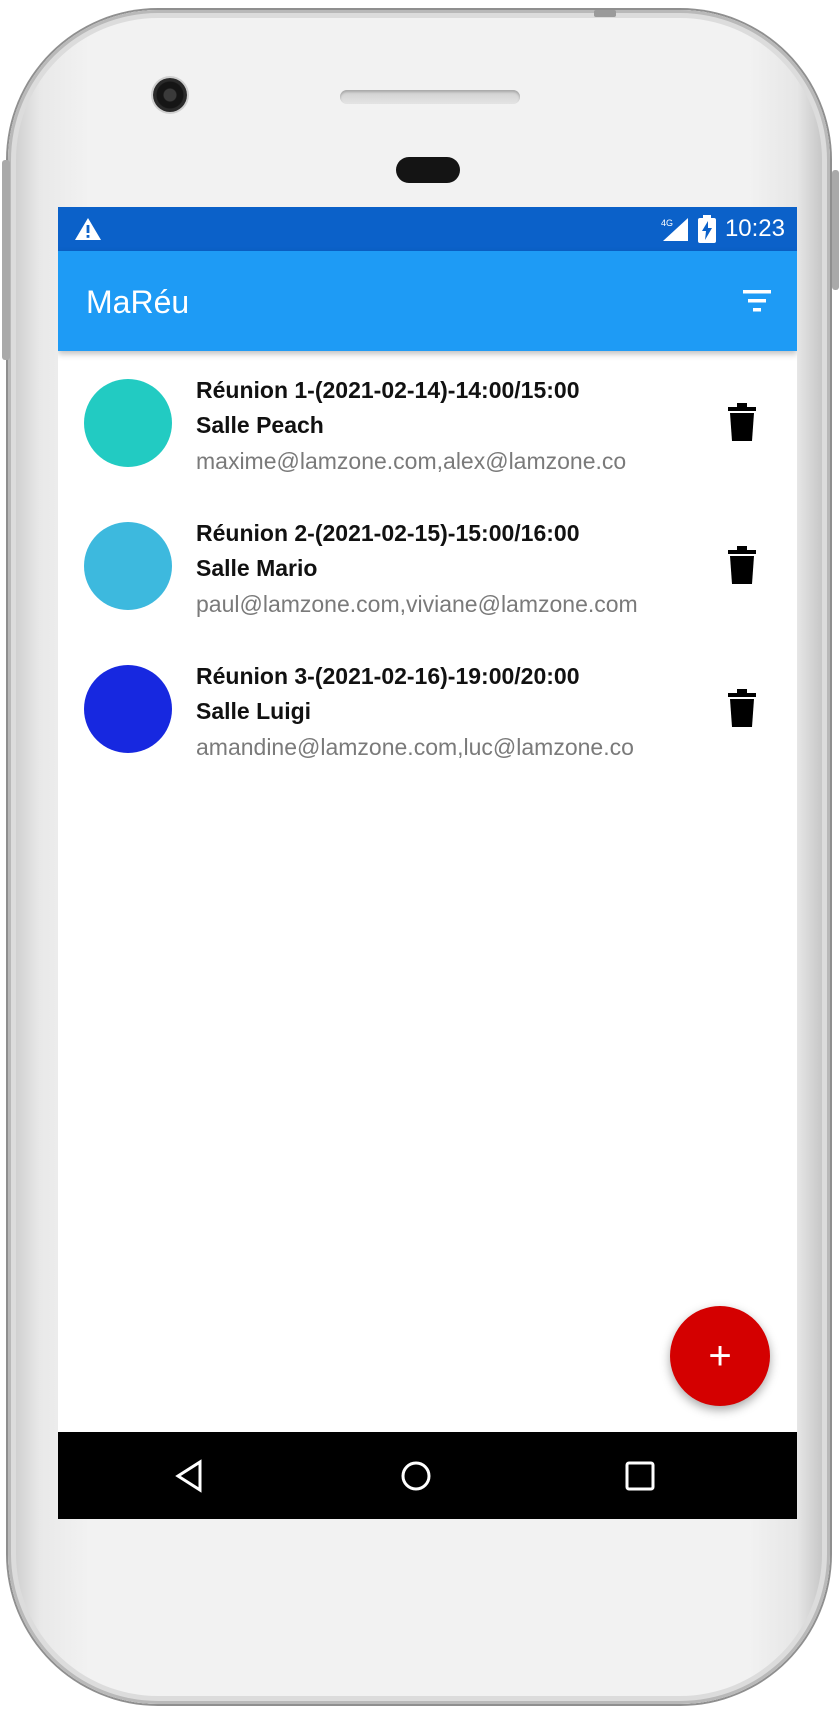 This screenshot has width=839, height=1710. What do you see at coordinates (427, 229) in the screenshot?
I see `status-bar: 4G 10:23` at bounding box center [427, 229].